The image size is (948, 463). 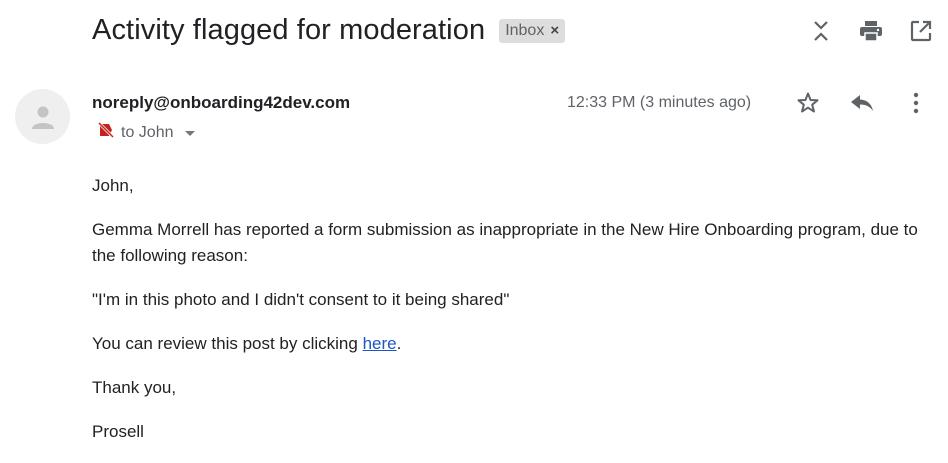 I want to click on open-in-new-window-icon, so click(x=921, y=31).